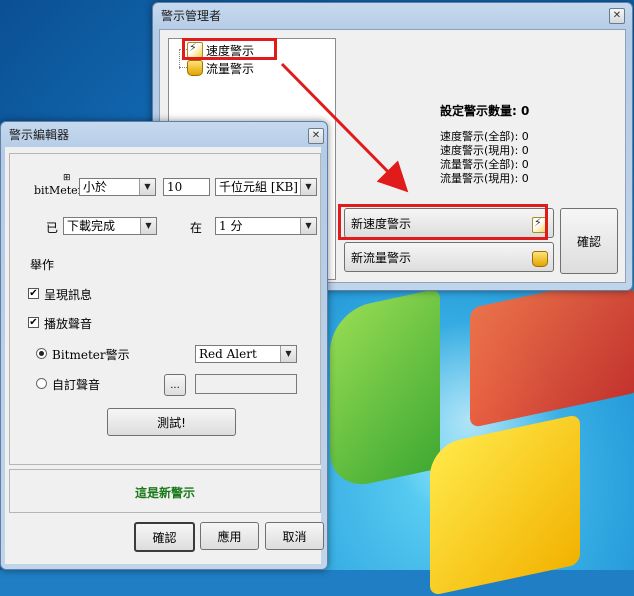 The image size is (634, 596). I want to click on windows-logo-green, so click(385, 390).